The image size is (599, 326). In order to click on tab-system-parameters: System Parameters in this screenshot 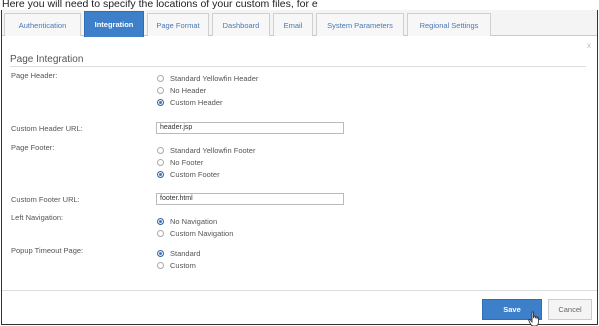, I will do `click(360, 24)`.